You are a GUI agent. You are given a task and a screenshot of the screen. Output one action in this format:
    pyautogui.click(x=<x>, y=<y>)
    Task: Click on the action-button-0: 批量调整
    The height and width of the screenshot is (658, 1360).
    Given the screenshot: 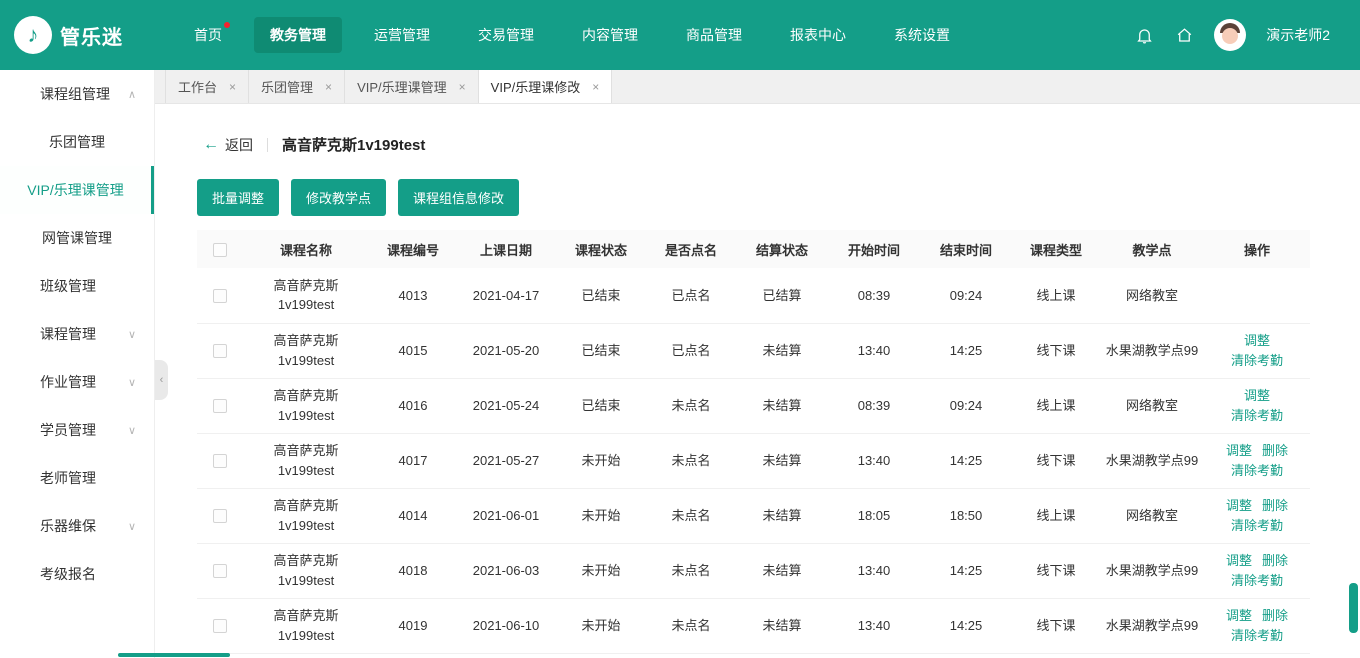 What is the action you would take?
    pyautogui.click(x=238, y=197)
    